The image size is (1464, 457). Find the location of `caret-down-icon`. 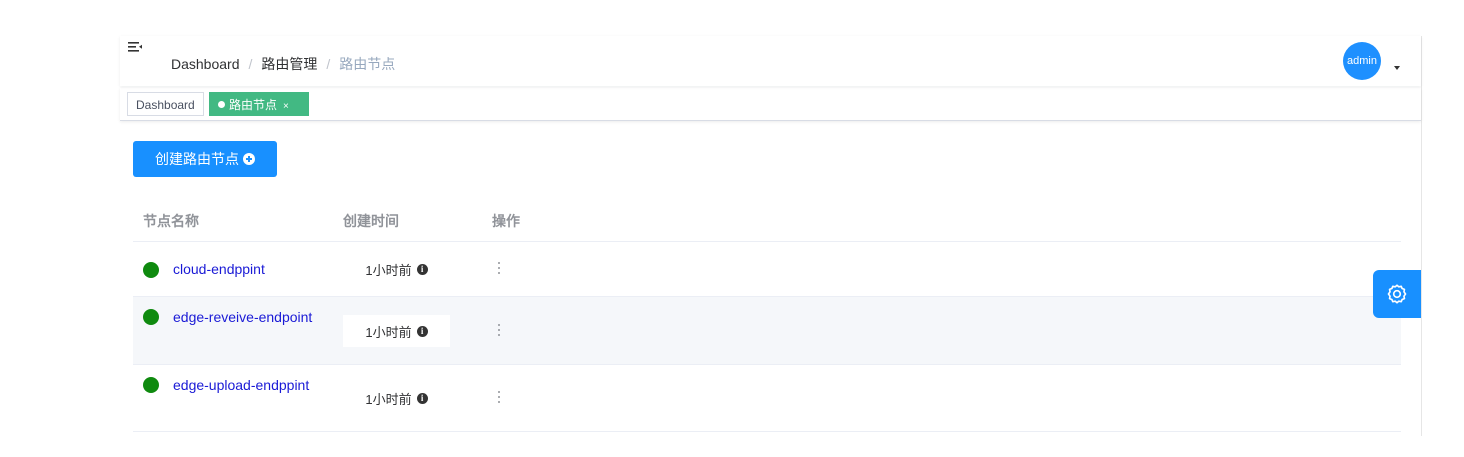

caret-down-icon is located at coordinates (1397, 68).